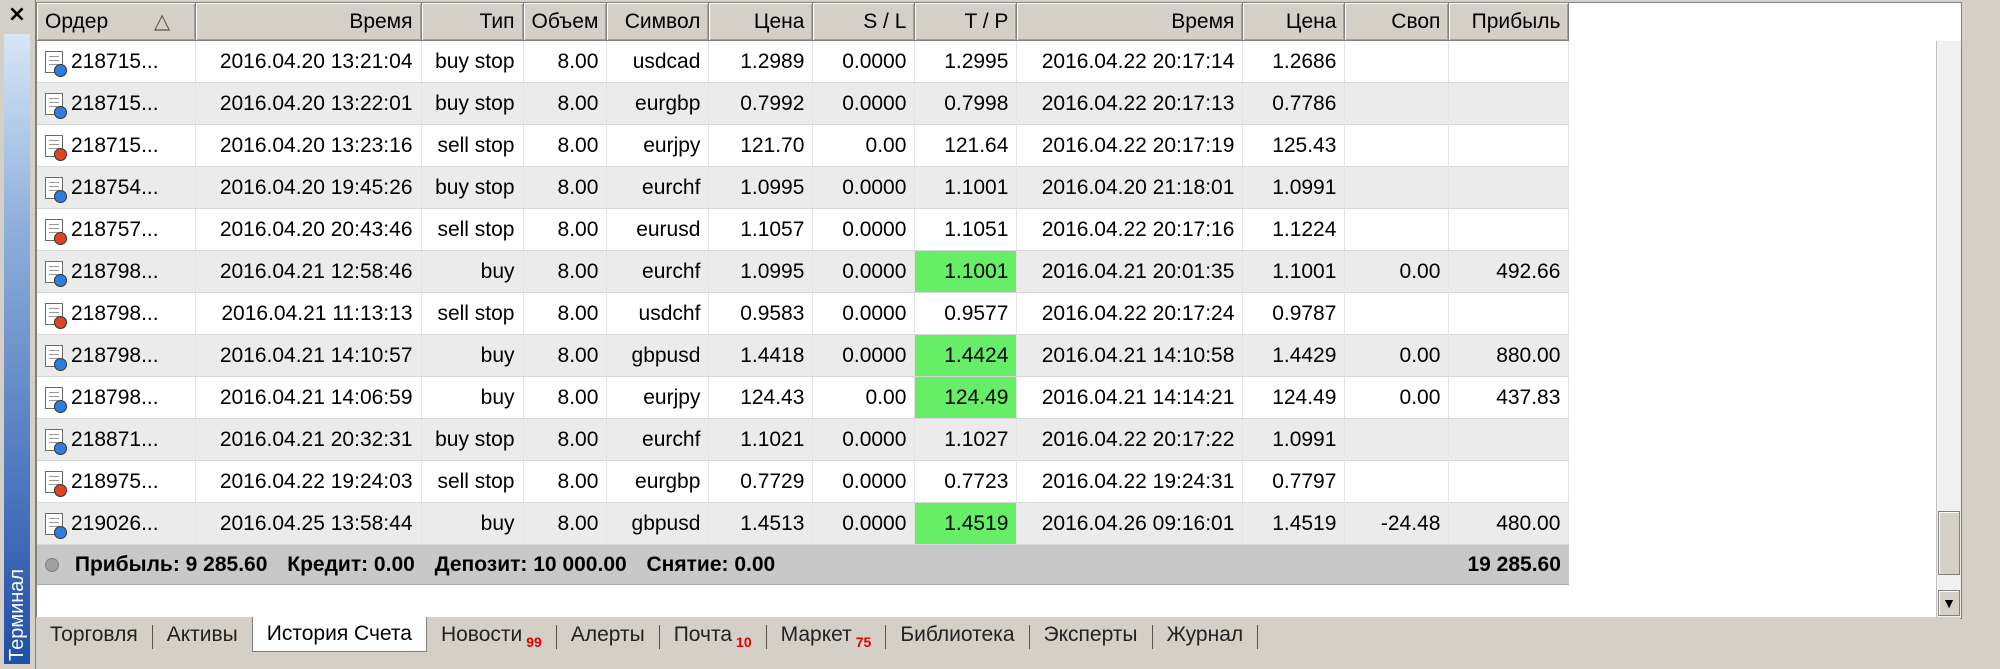  What do you see at coordinates (534, 642) in the screenshot?
I see `tab-badge: 99` at bounding box center [534, 642].